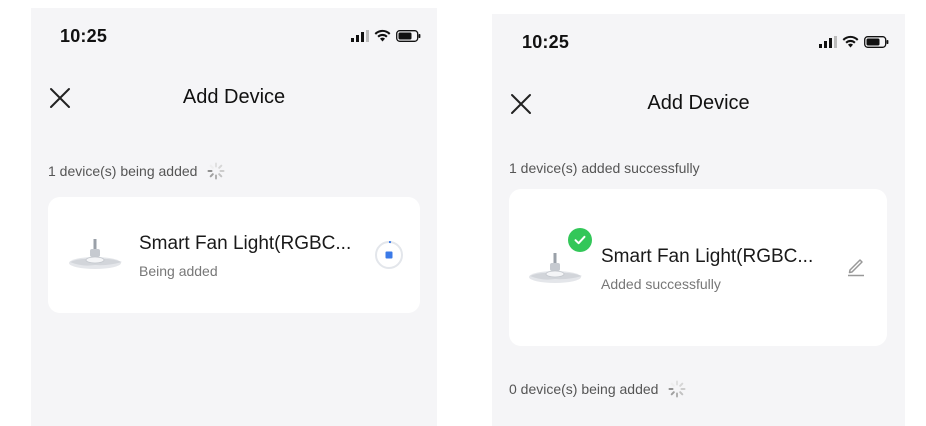 The height and width of the screenshot is (426, 926). Describe the element at coordinates (661, 284) in the screenshot. I see `device-status: Added successfully` at that location.